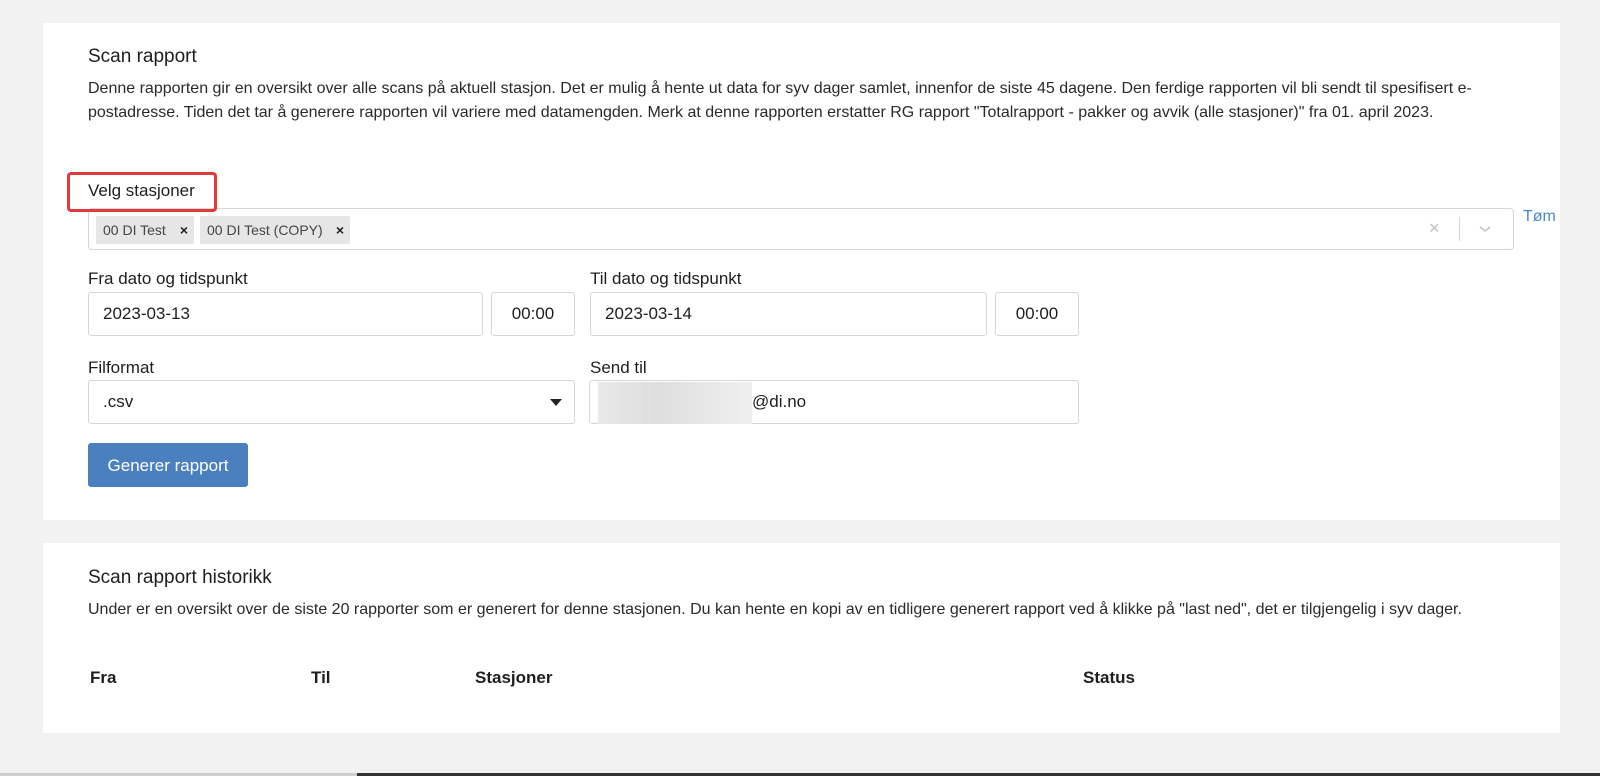 This screenshot has height=776, width=1600. I want to click on column-header-from: Fra, so click(103, 677).